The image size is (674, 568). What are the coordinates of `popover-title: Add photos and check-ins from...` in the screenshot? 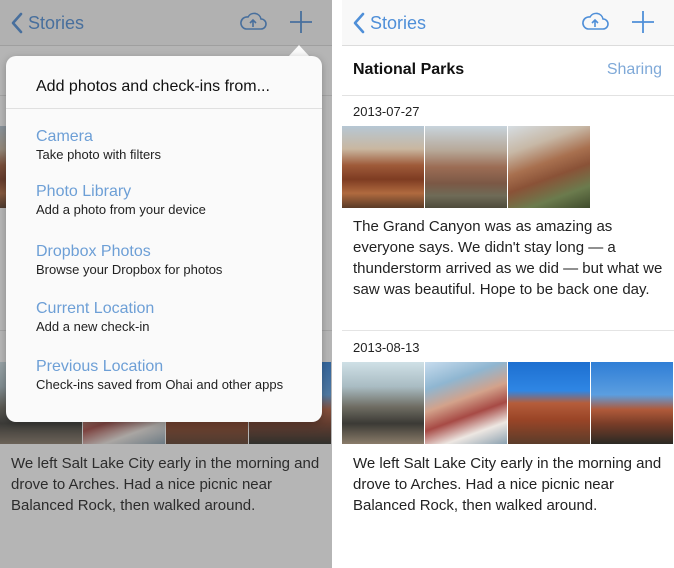 It's located at (153, 86).